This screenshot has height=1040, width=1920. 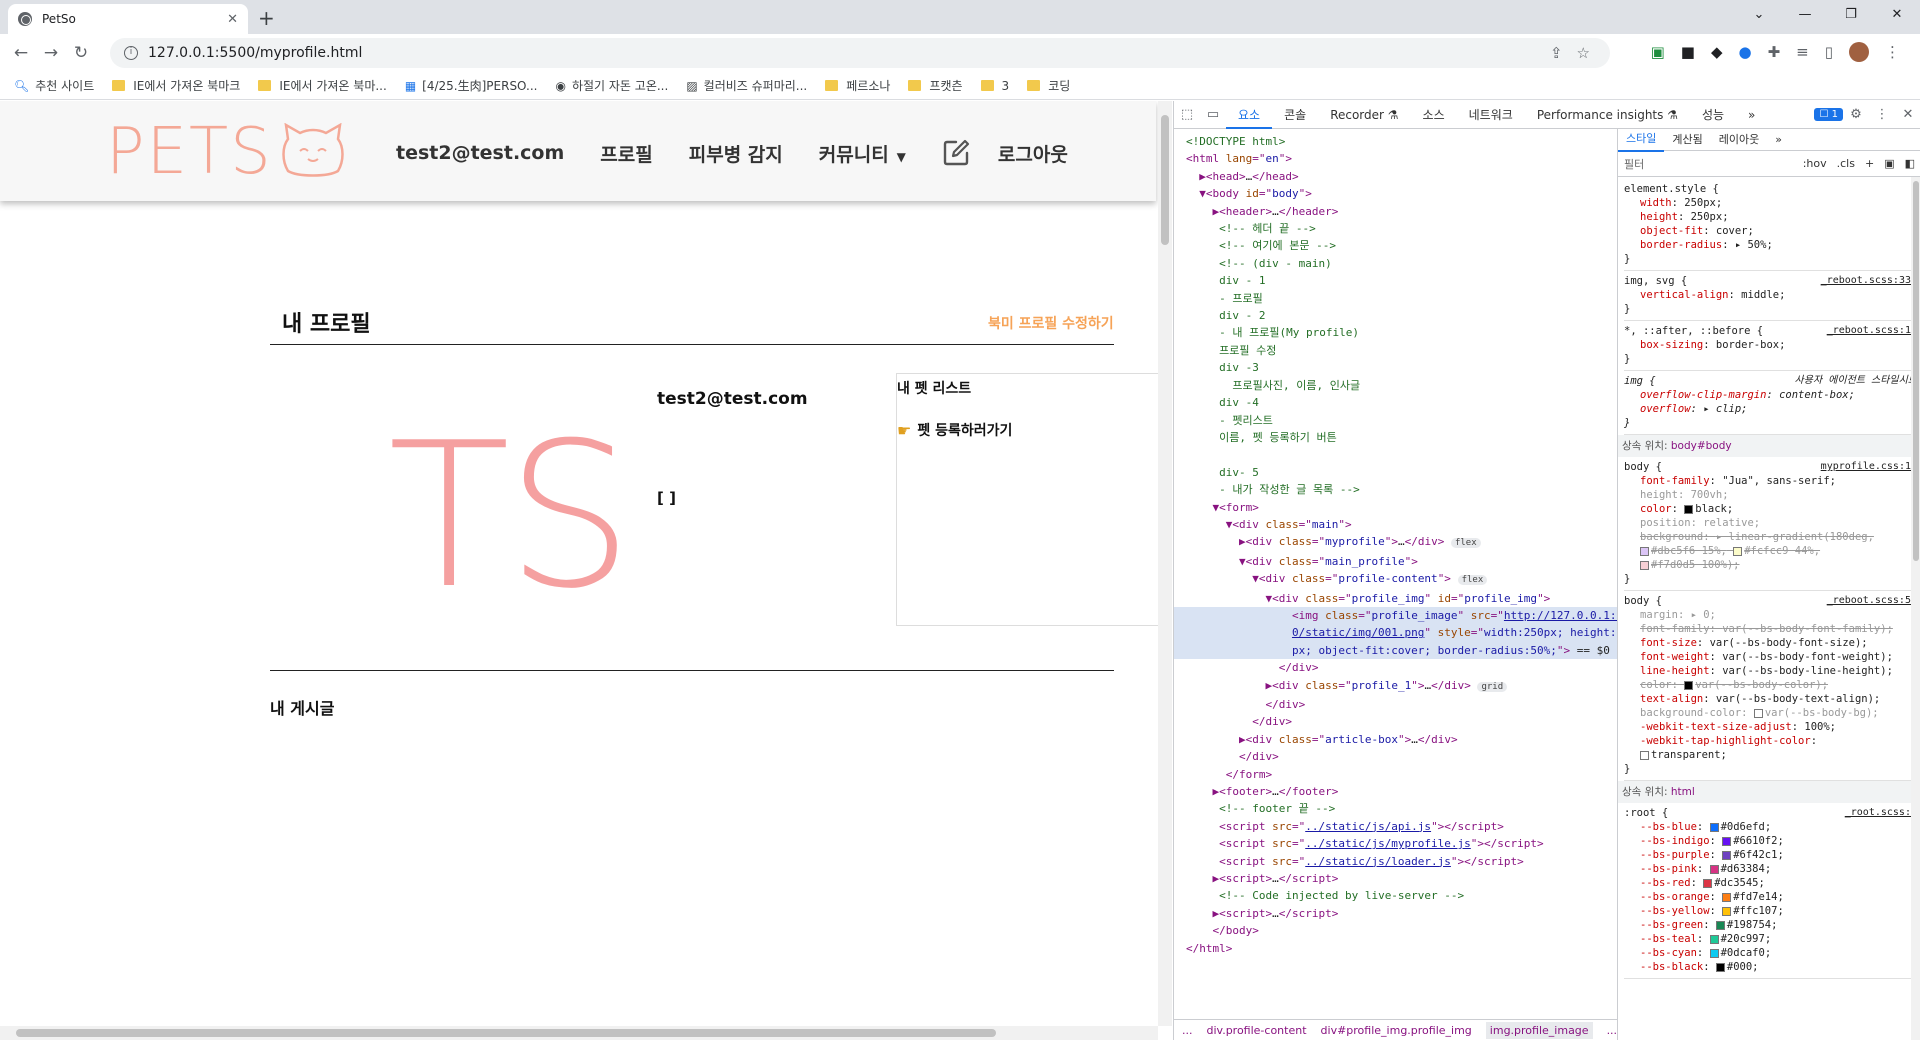 I want to click on info-icon: i, so click(x=131, y=53).